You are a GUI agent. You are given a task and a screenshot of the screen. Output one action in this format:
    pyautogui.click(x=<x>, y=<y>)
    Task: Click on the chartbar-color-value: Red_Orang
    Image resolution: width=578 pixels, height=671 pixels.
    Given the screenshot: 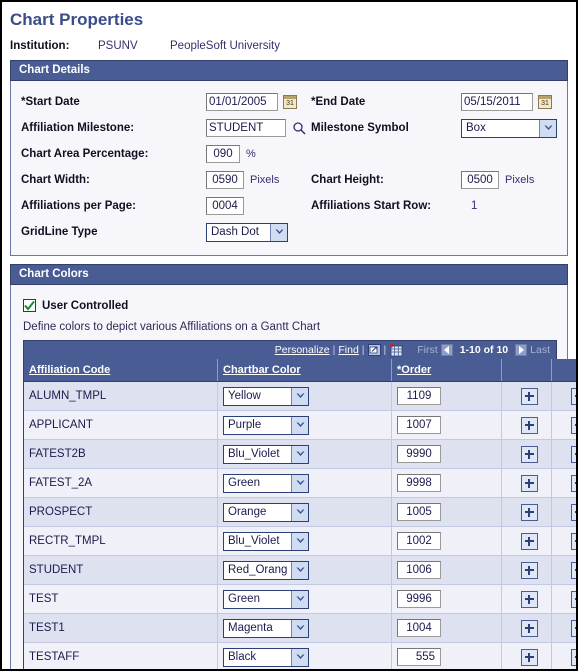 What is the action you would take?
    pyautogui.click(x=258, y=570)
    